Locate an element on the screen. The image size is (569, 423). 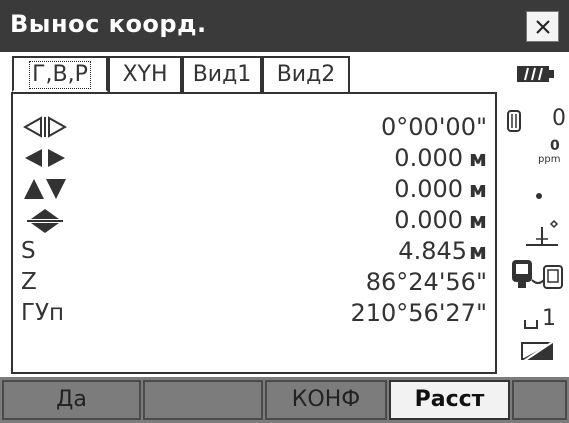
softkey-bar: Да КОНФ Расст is located at coordinates (284, 400).